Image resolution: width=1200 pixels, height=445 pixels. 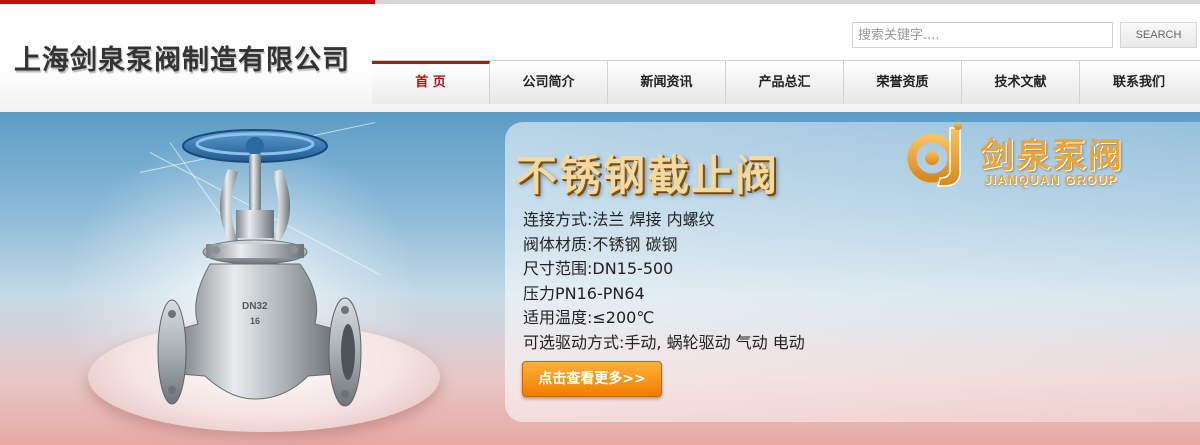 I want to click on spec-item: 阀体材质:不锈钢 碳钢, so click(x=600, y=244).